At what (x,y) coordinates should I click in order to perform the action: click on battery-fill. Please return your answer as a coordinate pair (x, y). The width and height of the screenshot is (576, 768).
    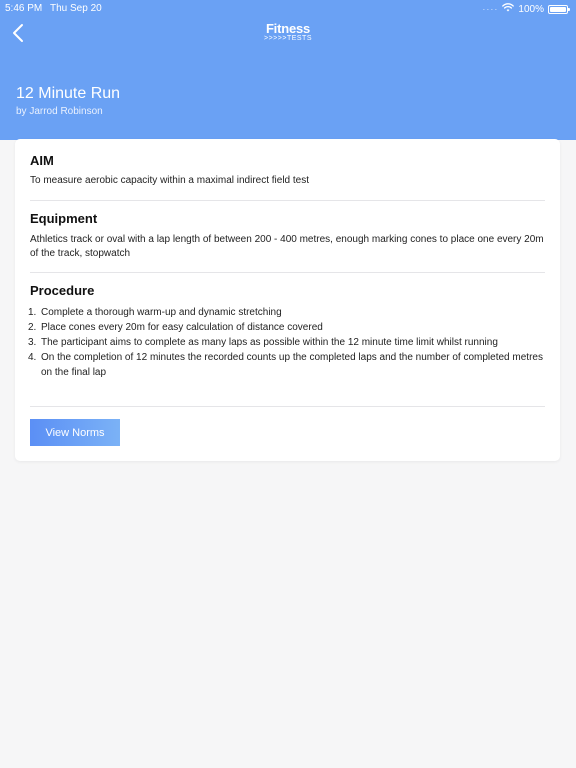
    Looking at the image, I should click on (558, 9).